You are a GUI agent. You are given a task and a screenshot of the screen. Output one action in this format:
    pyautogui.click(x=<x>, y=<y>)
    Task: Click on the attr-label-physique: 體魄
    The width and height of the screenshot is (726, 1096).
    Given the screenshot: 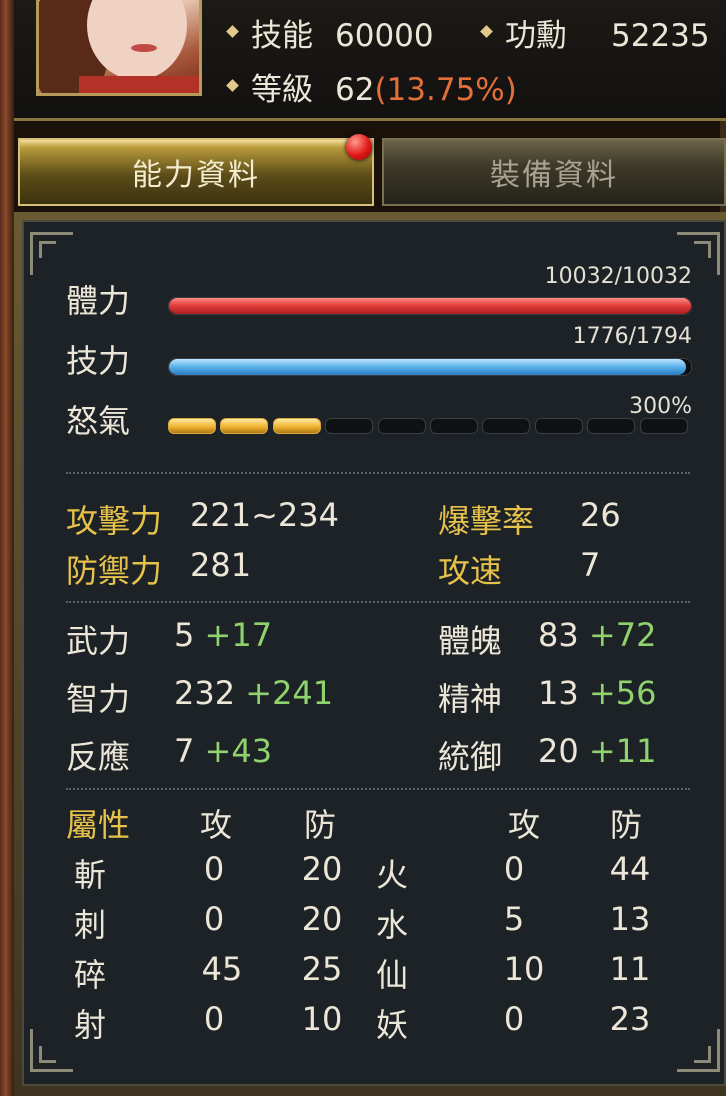 What is the action you would take?
    pyautogui.click(x=470, y=641)
    